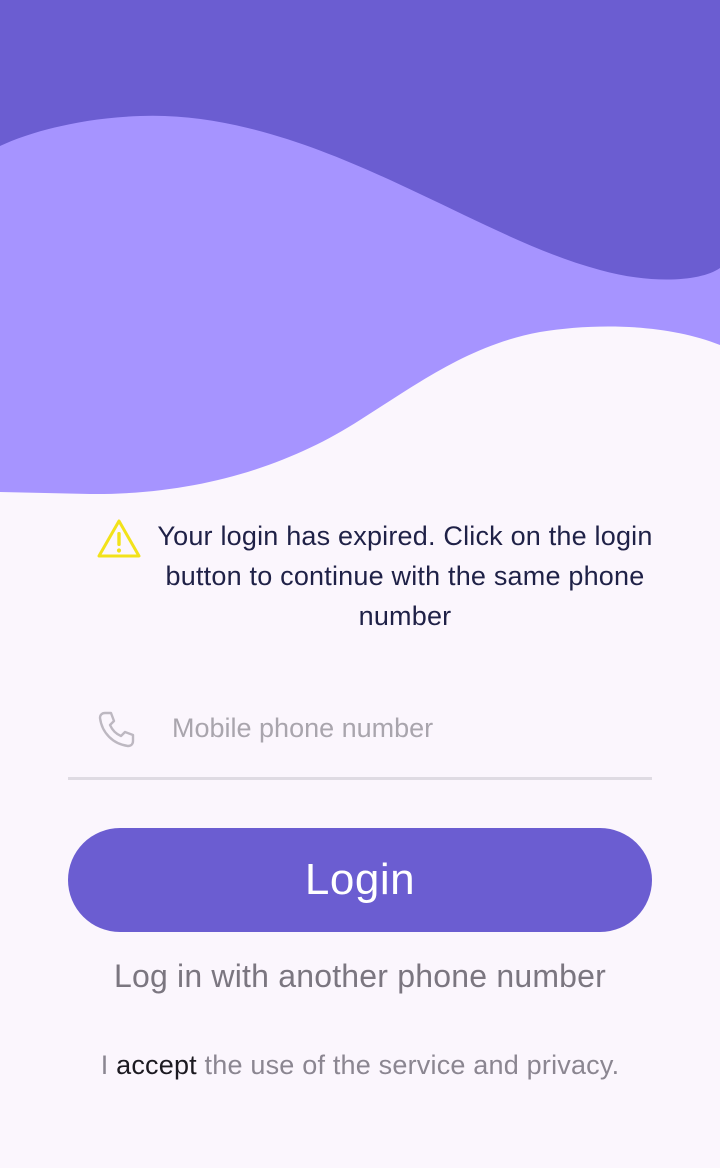 This screenshot has width=720, height=1168. I want to click on terms-suffix: the use of the service and privacy., so click(408, 1065).